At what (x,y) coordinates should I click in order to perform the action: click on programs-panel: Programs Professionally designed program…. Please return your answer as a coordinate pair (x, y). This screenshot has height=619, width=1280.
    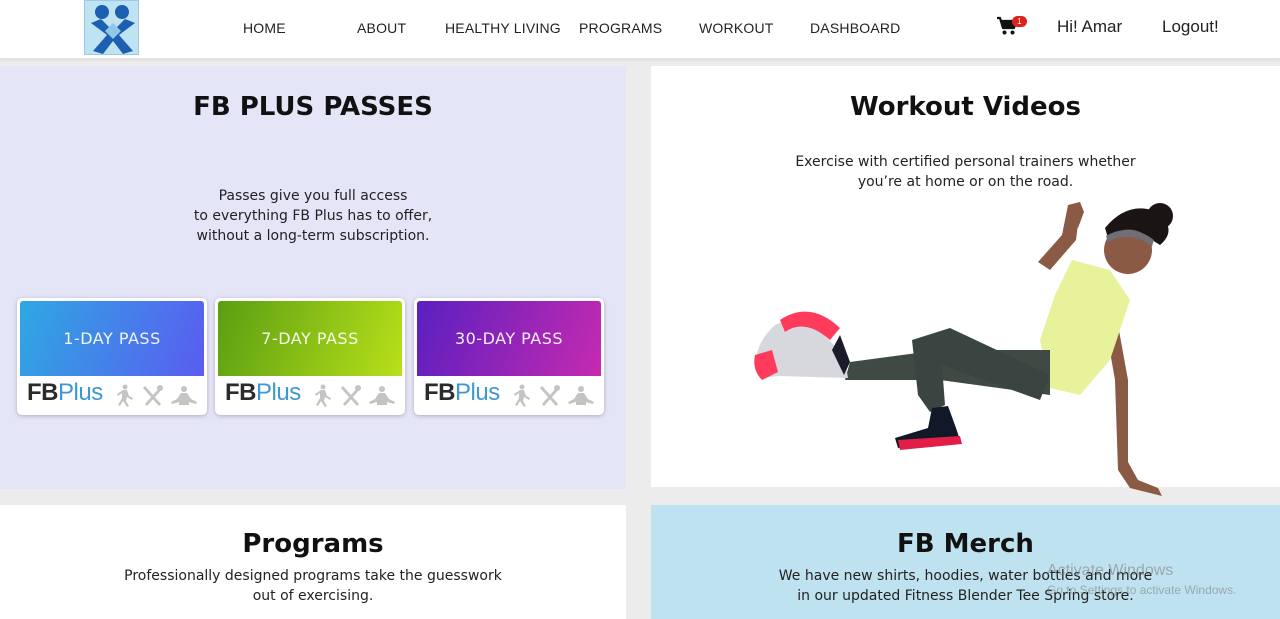
    Looking at the image, I should click on (313, 562).